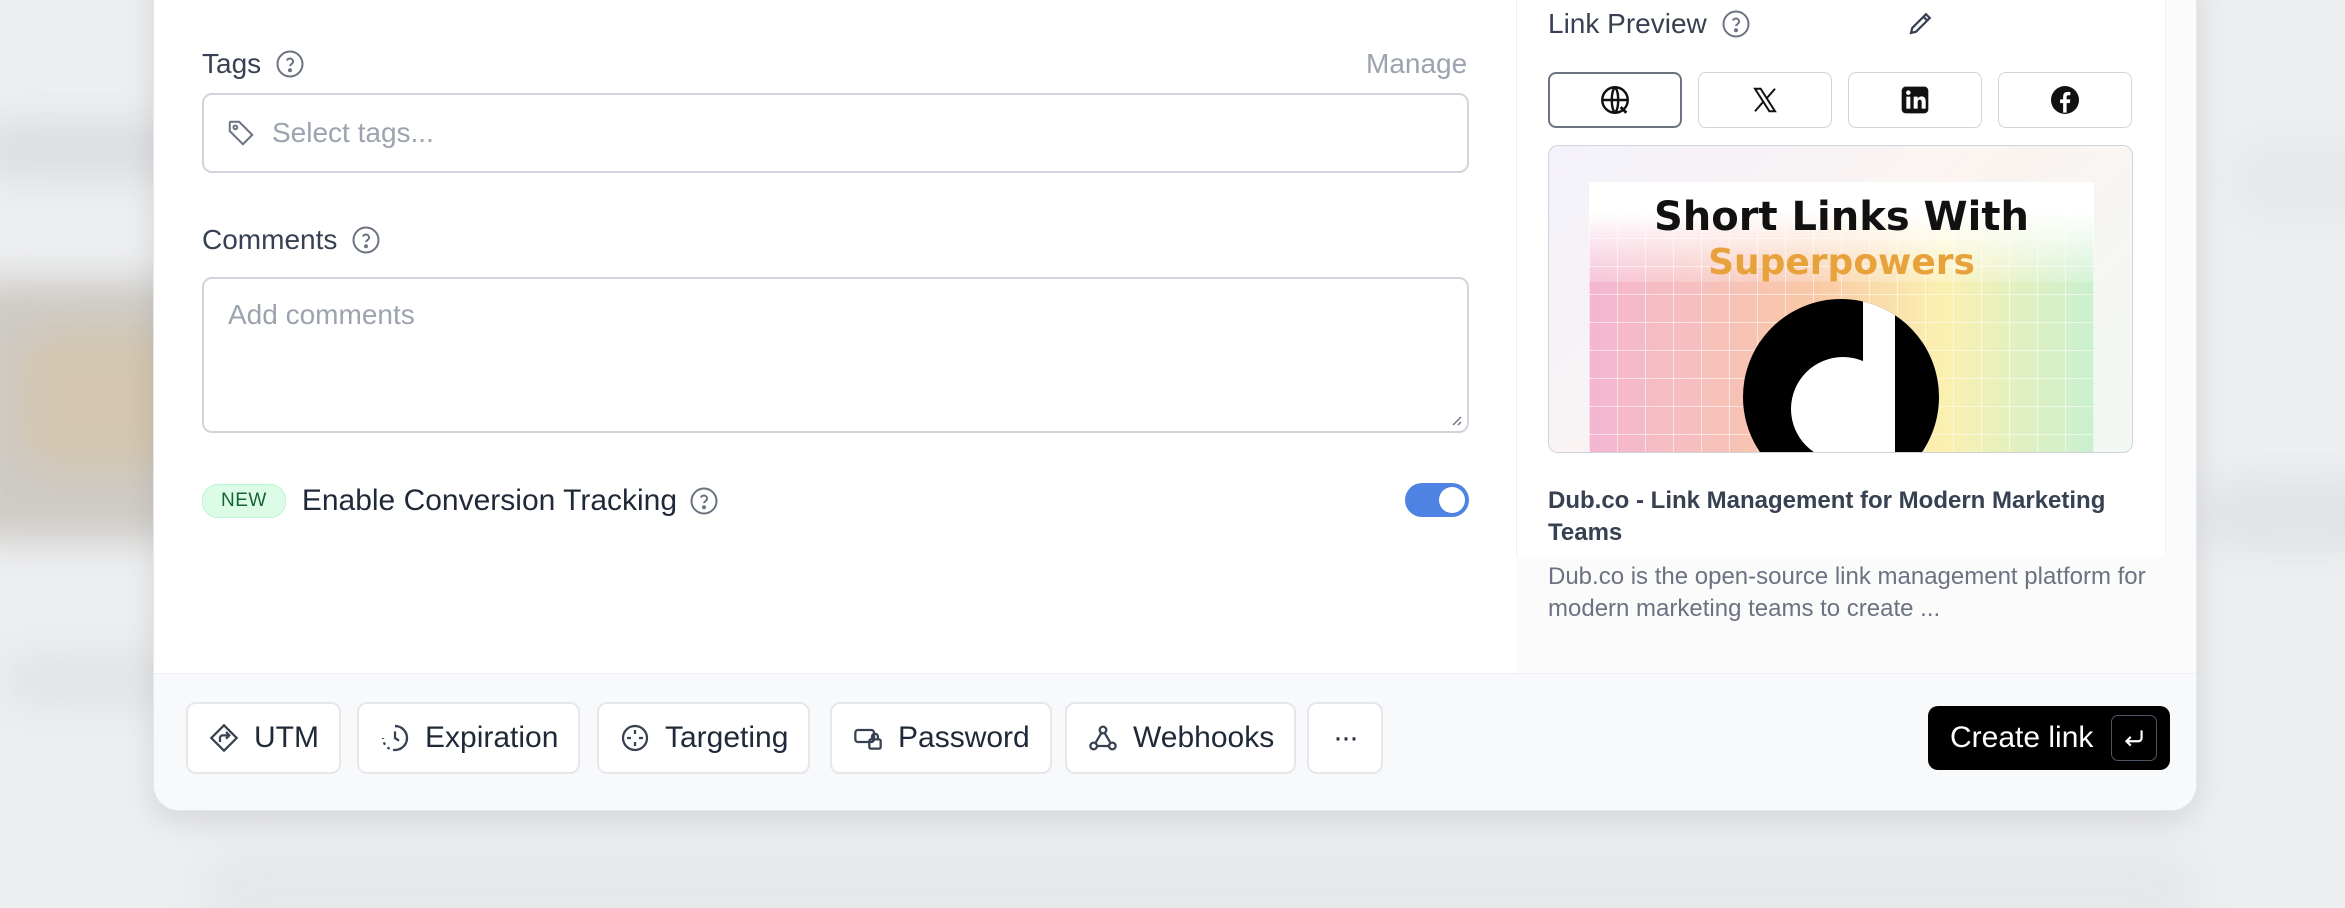 This screenshot has width=2345, height=908. I want to click on create-link-button: Create link, so click(2049, 738).